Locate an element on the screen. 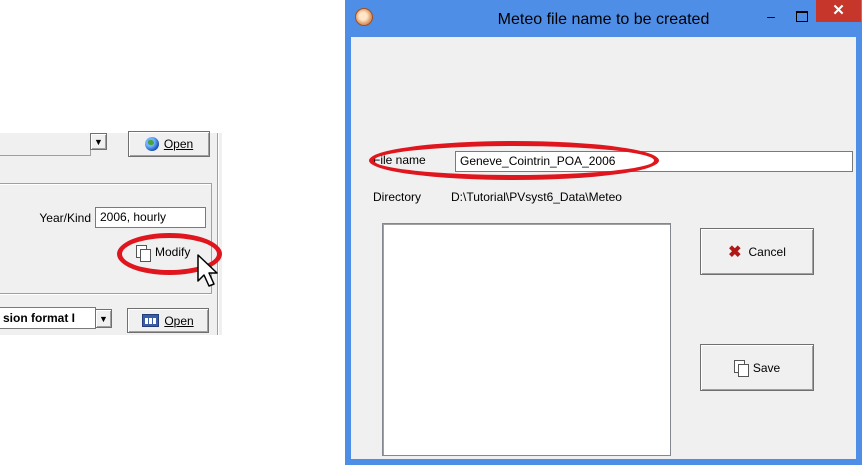 Image resolution: width=862 pixels, height=465 pixels. modify-button: Modify is located at coordinates (168, 252).